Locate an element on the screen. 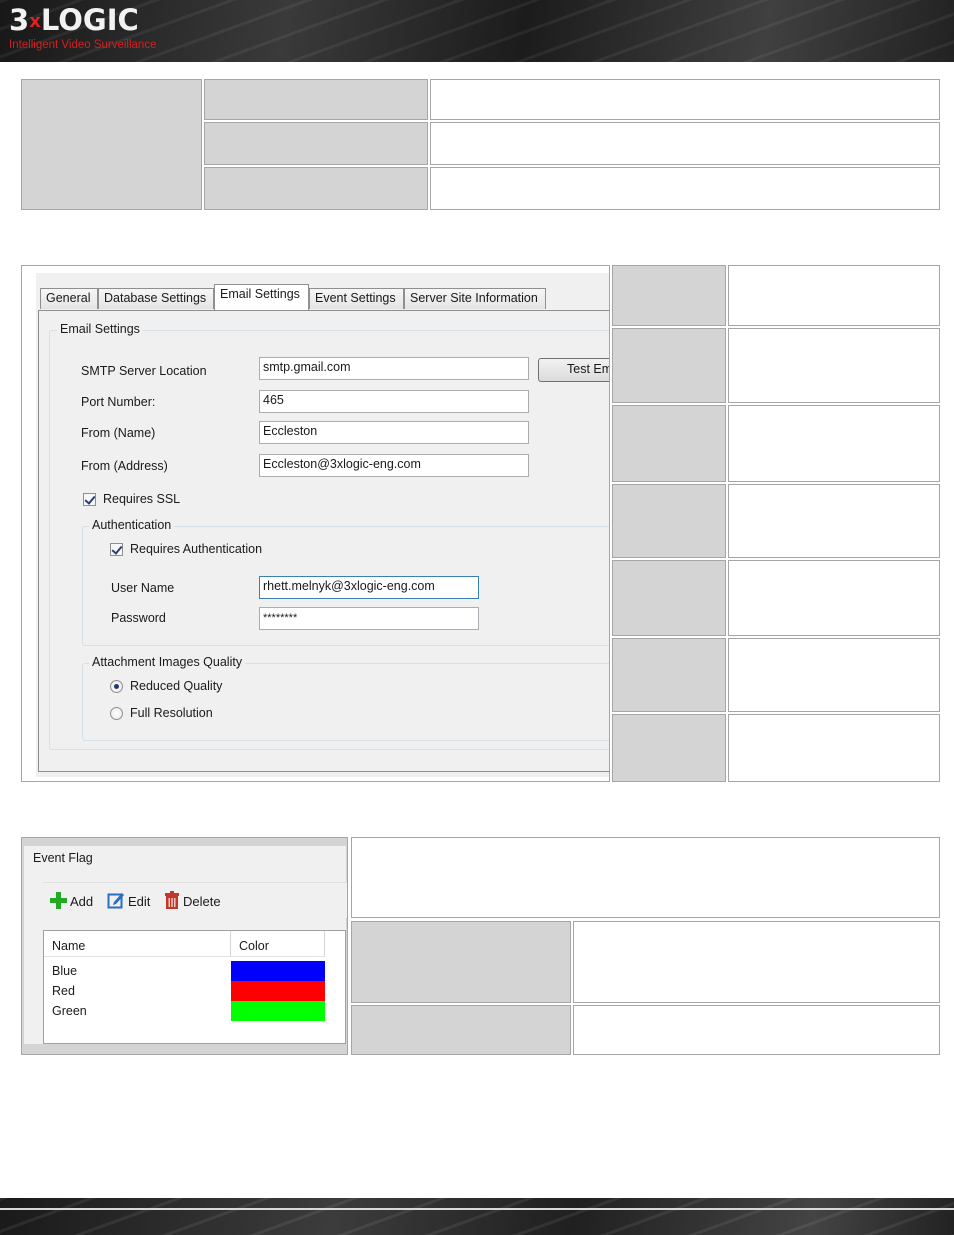 The height and width of the screenshot is (1235, 954). requires-auth-label: Requires Authentication is located at coordinates (196, 549).